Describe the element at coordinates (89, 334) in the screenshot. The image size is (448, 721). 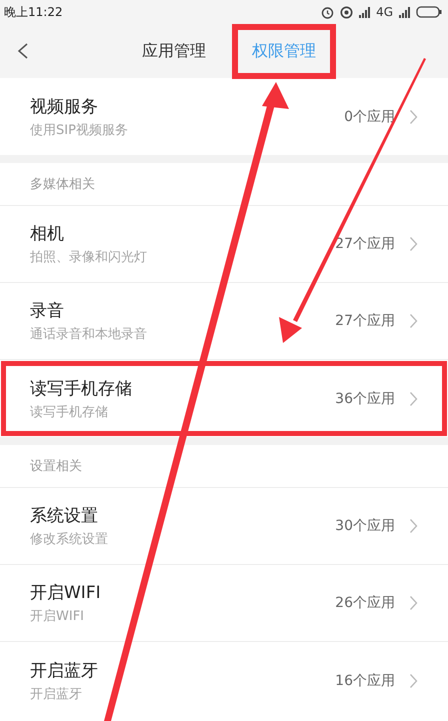
I see `permission-description: 通话录音和本地录音` at that location.